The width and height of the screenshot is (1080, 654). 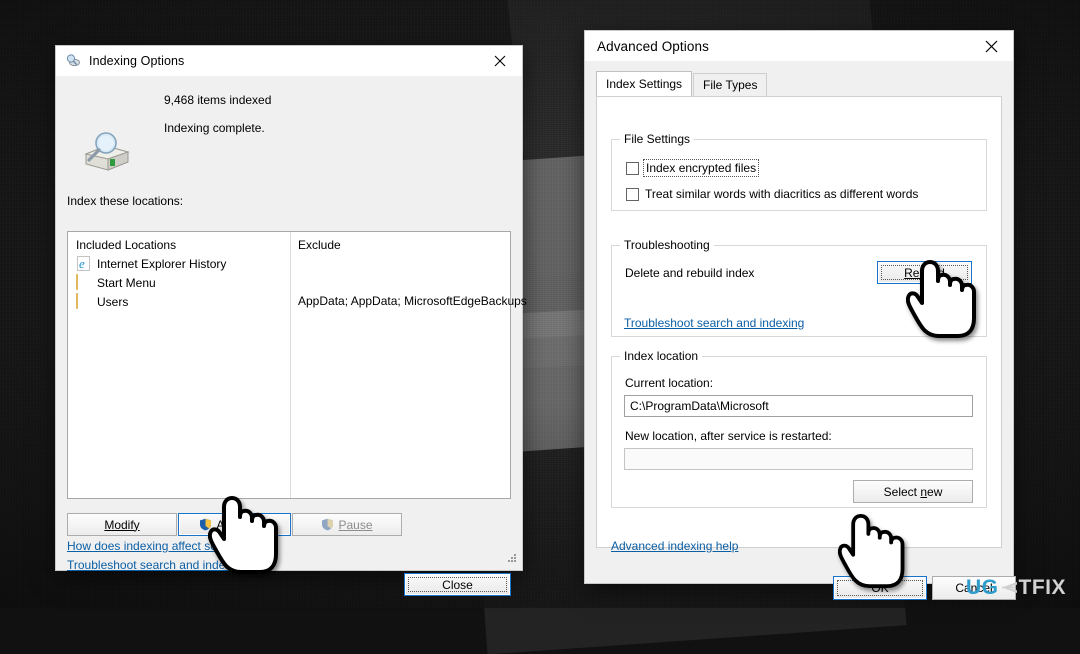 I want to click on list-item-label: Start Menu, so click(x=126, y=282).